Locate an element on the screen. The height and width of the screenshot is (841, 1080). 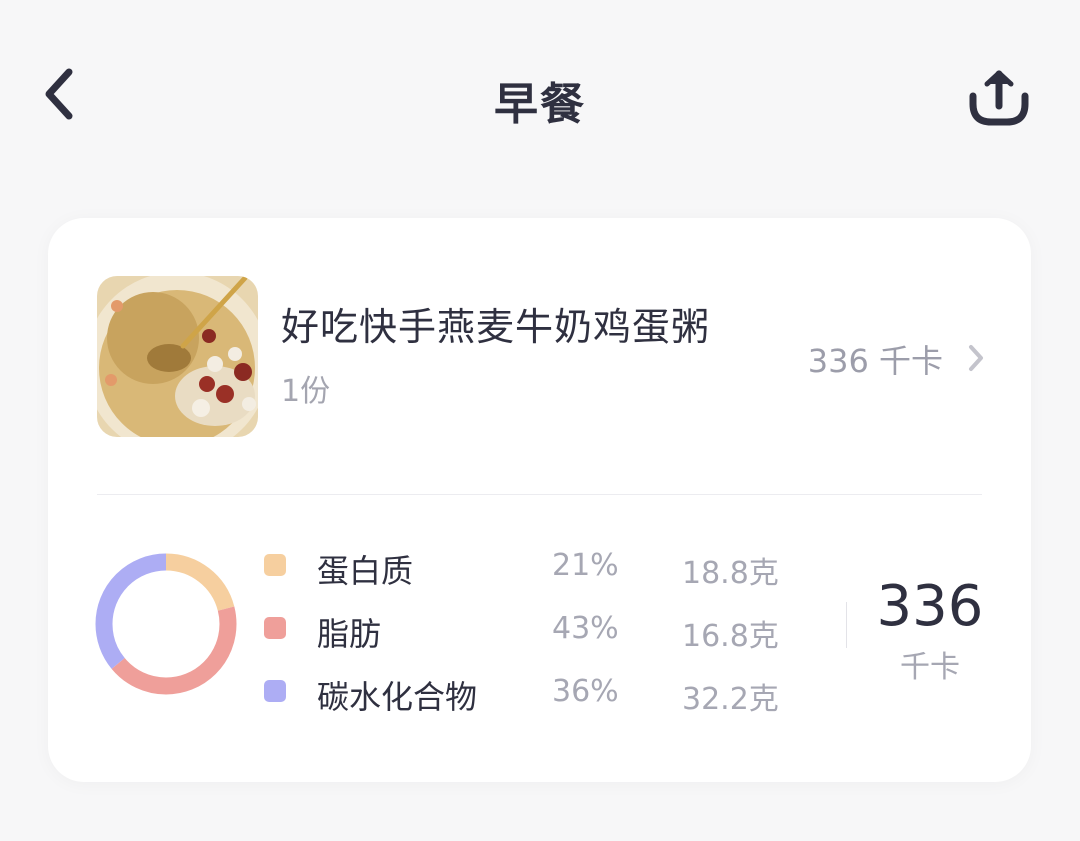
nutrient-percent: 43% is located at coordinates (585, 628).